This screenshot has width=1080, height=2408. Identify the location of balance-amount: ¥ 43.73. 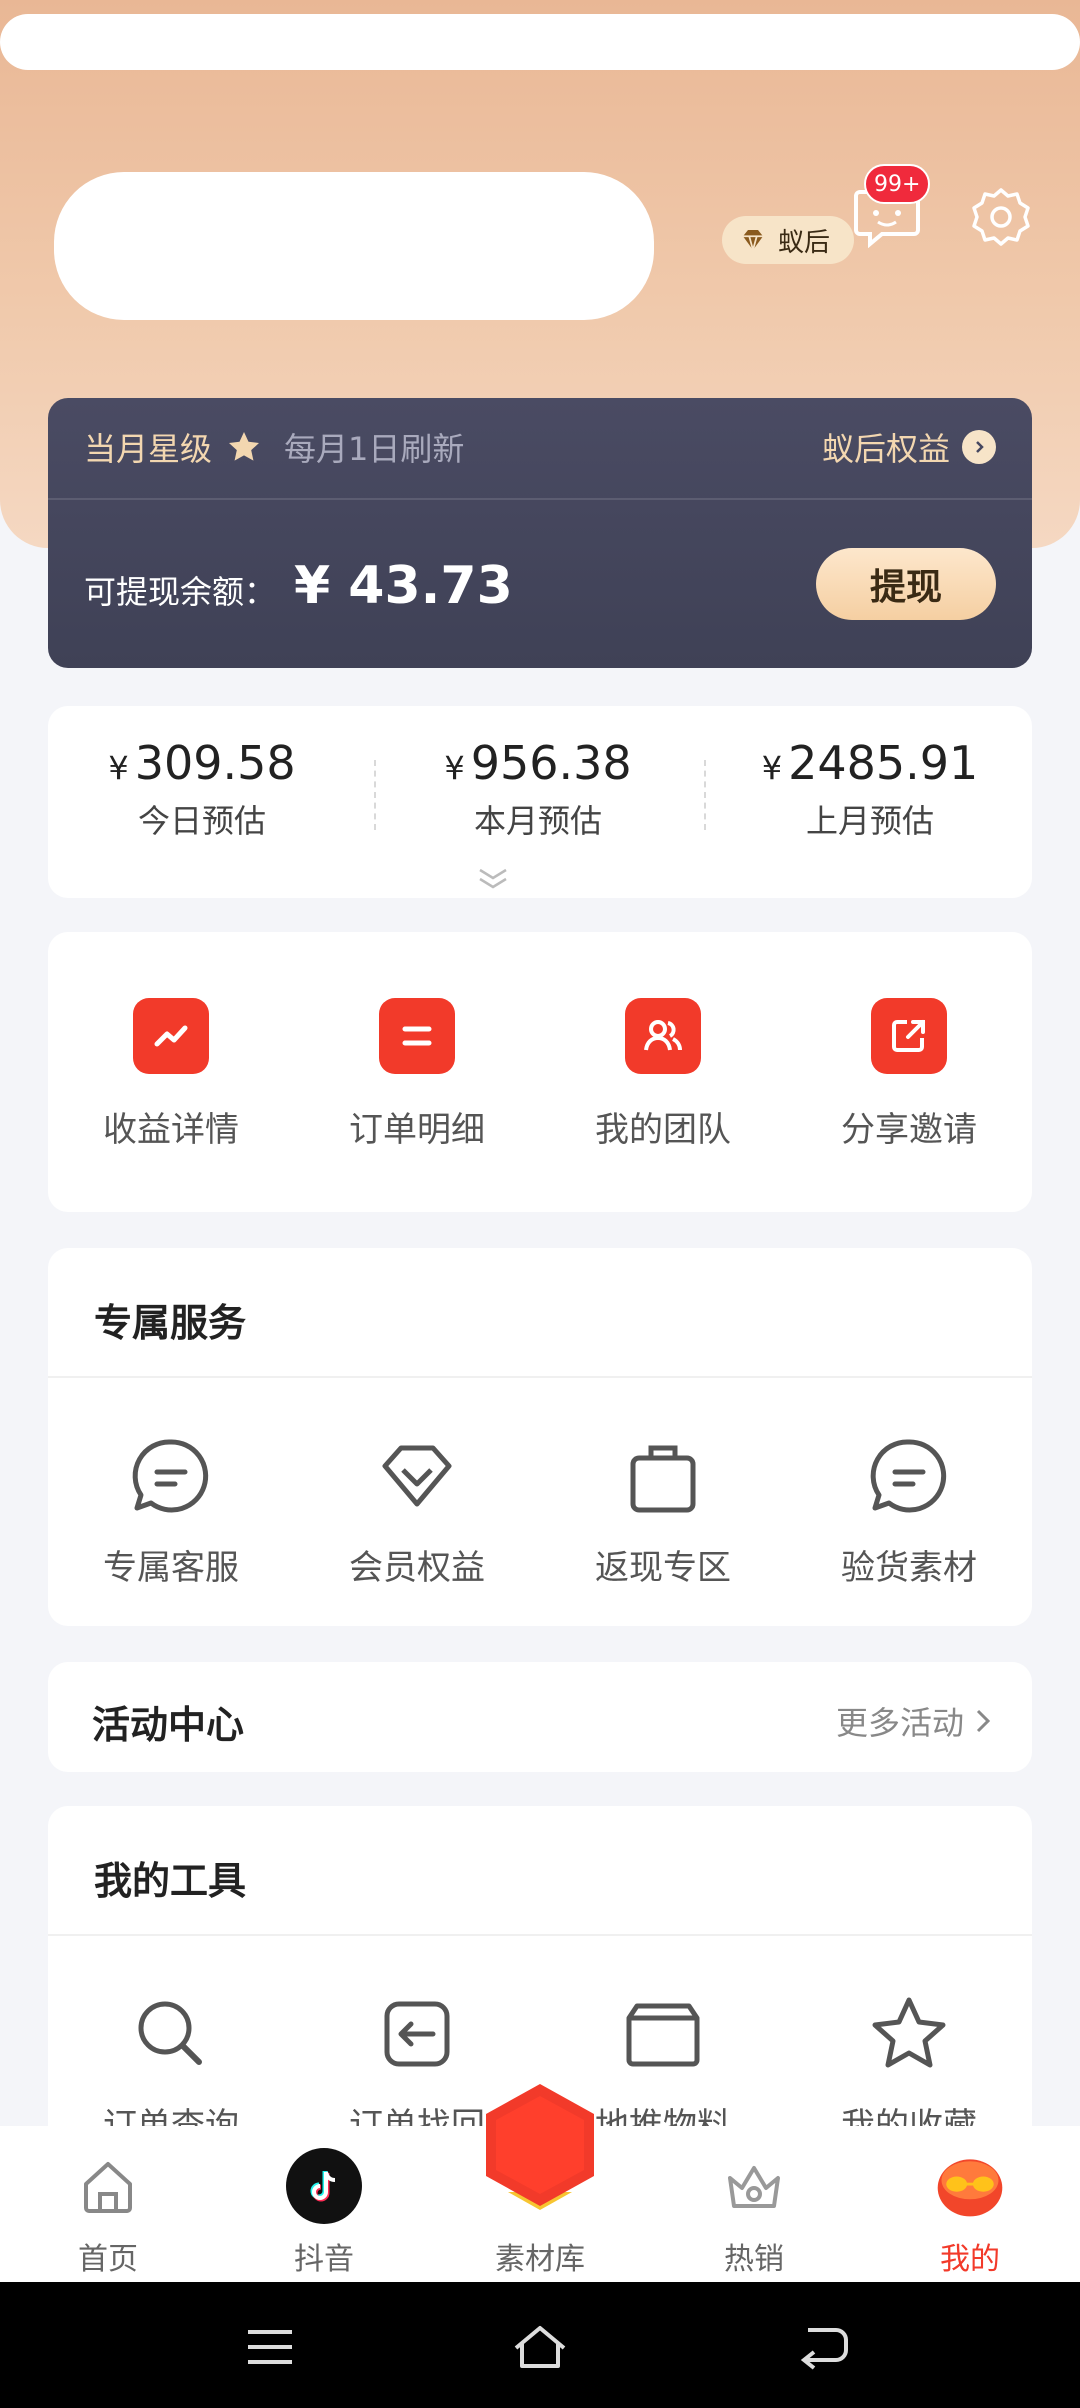
(403, 586).